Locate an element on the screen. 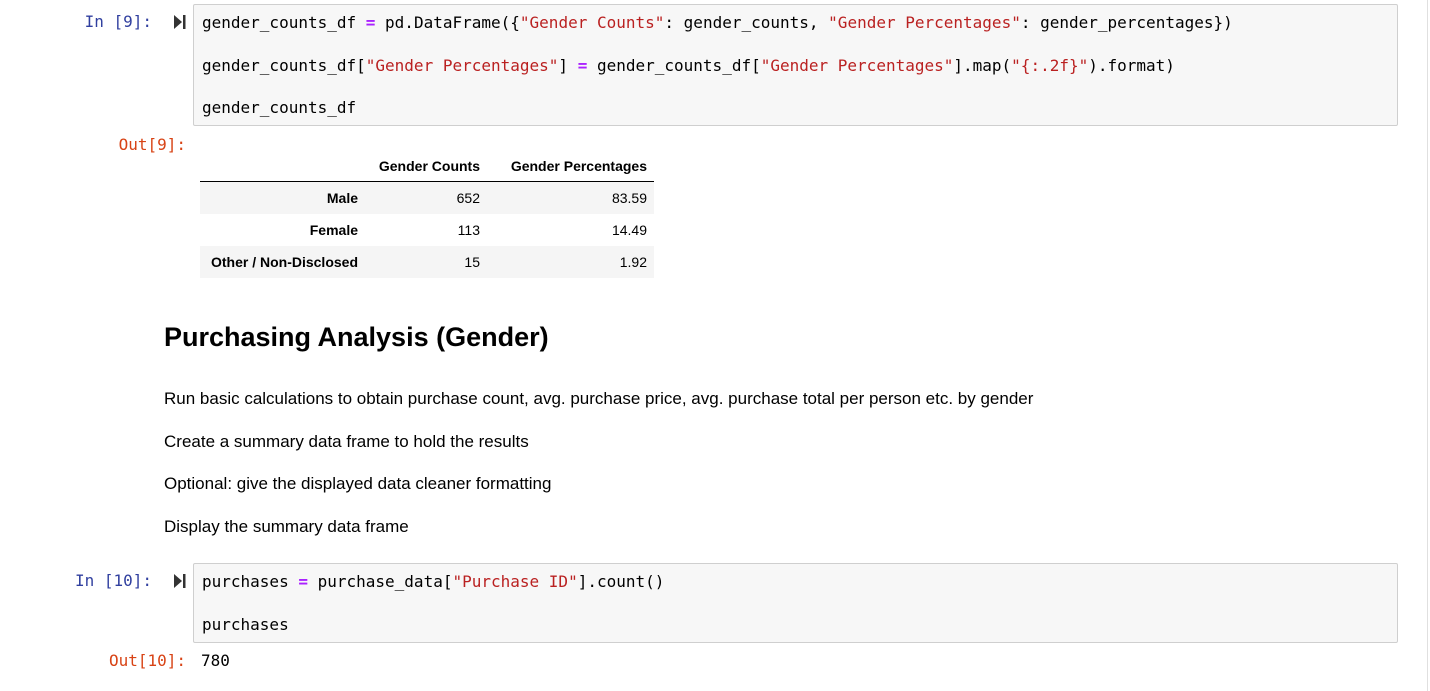 The height and width of the screenshot is (691, 1430). table-cell: 14.49 is located at coordinates (629, 230).